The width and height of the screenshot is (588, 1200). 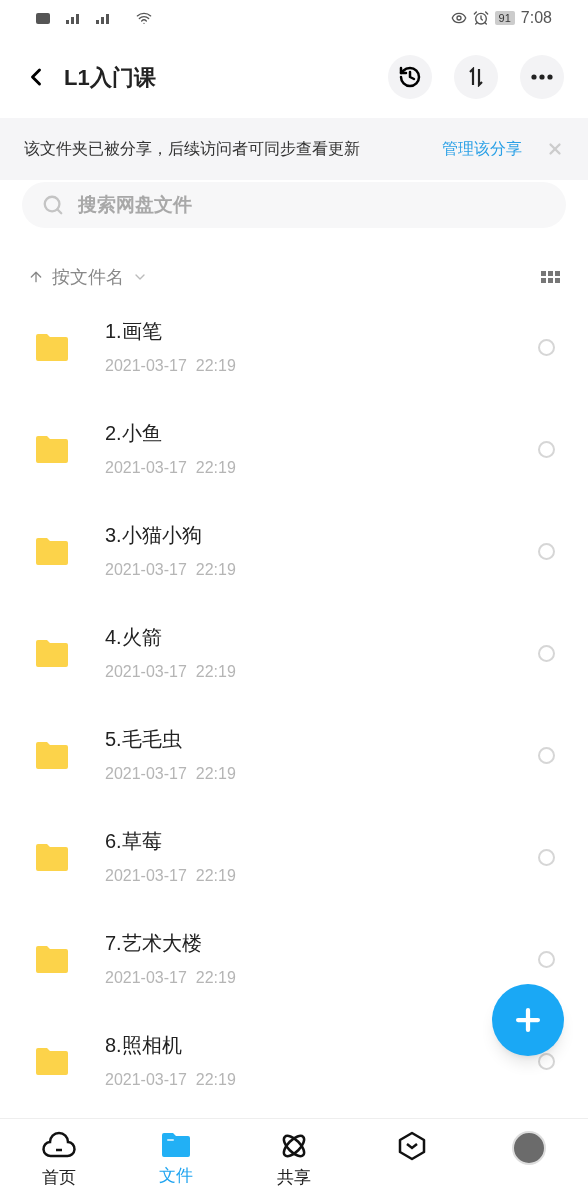 I want to click on avatar, so click(x=529, y=1148).